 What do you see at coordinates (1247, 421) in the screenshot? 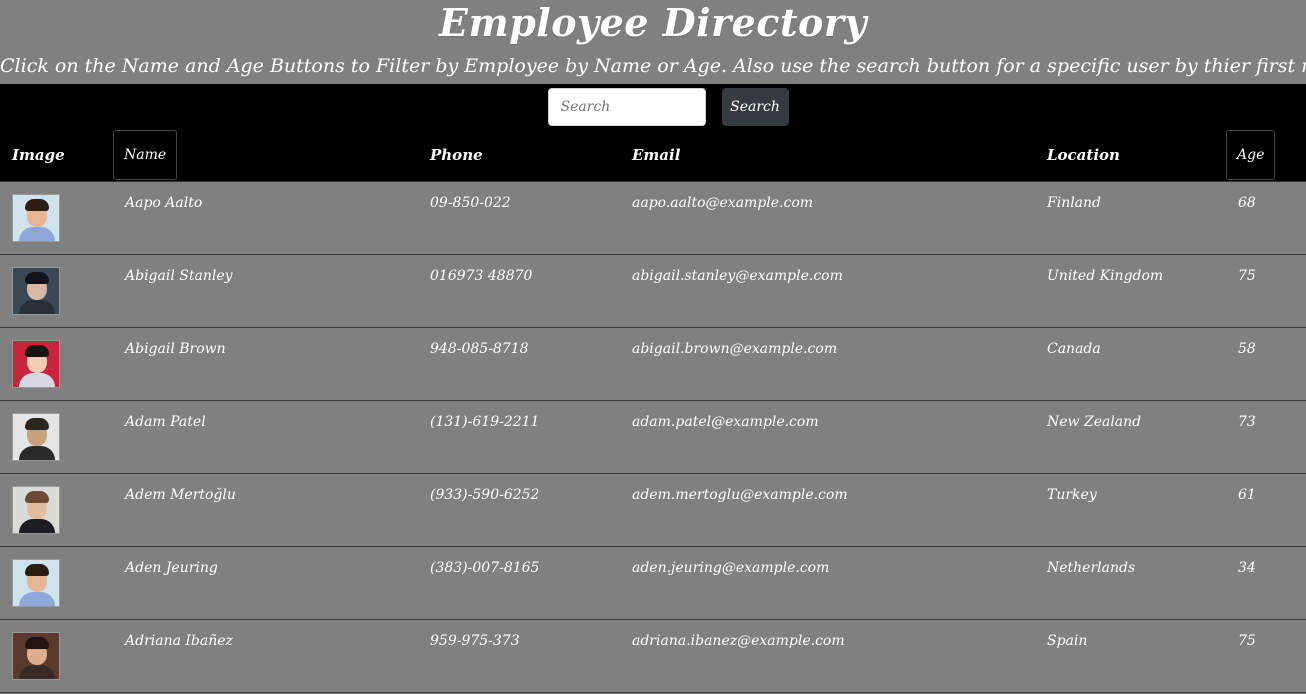
I see `employee-age: 73` at bounding box center [1247, 421].